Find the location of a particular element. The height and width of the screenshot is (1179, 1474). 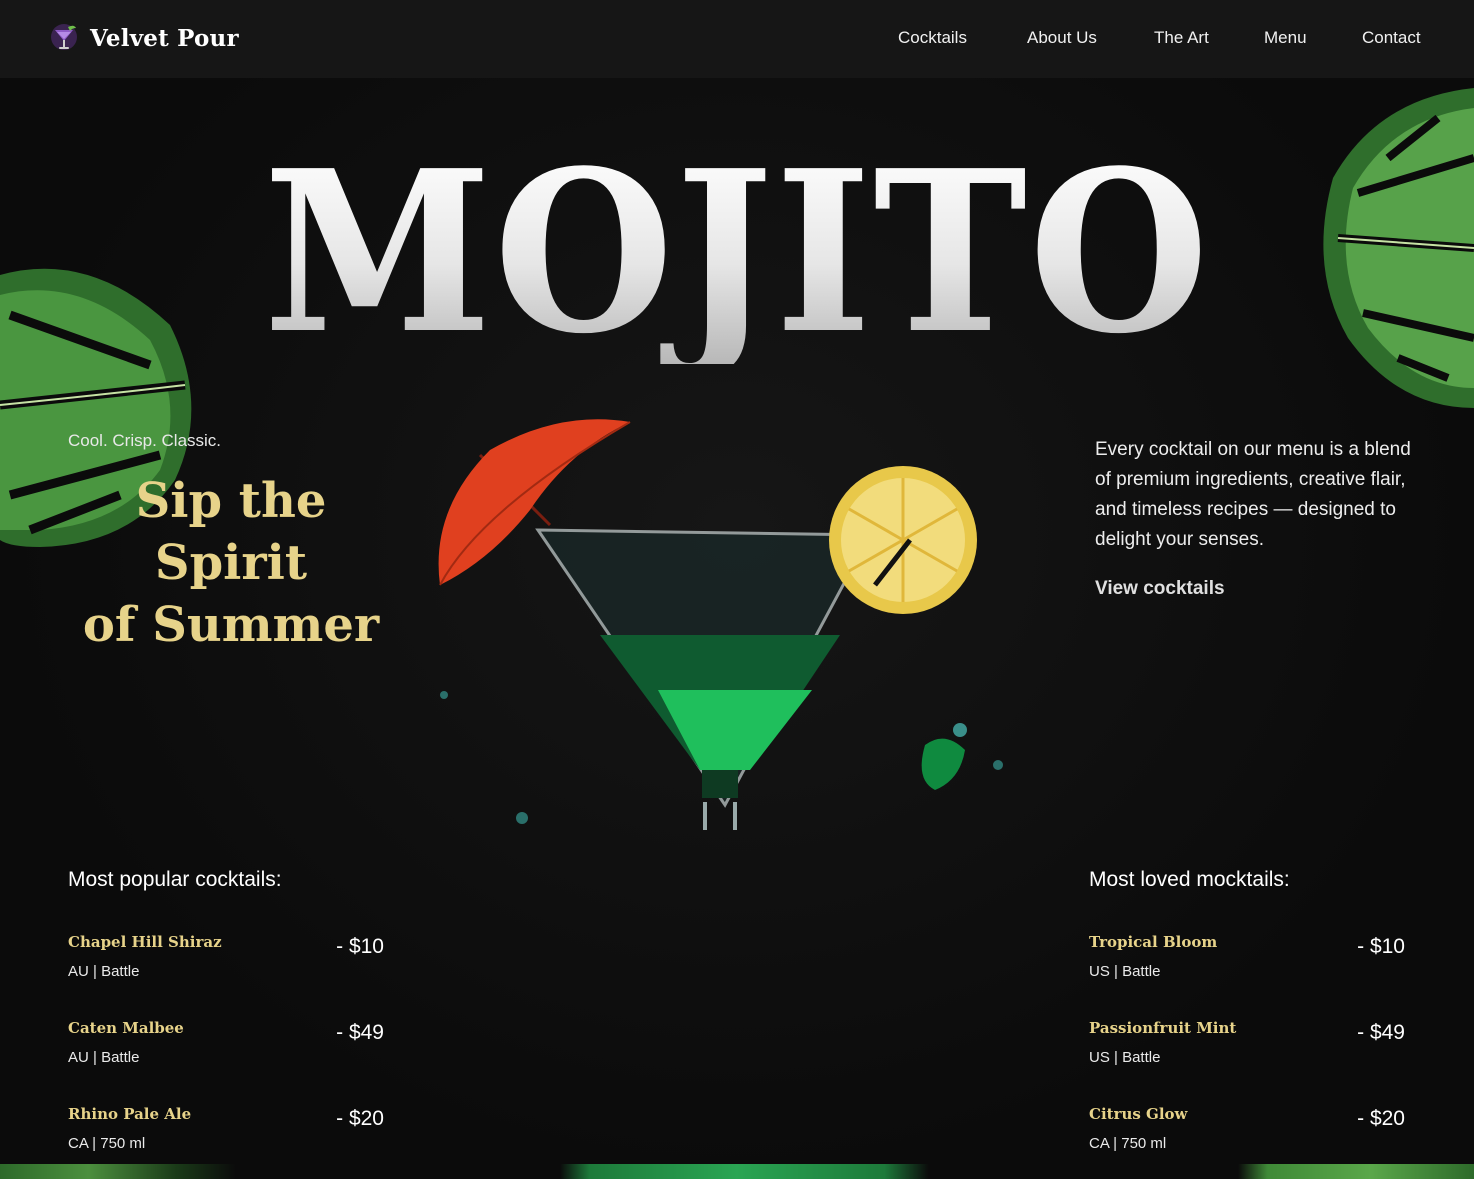

list-item: Tropical Bloom US | Battle - $10 is located at coordinates (1247, 963).